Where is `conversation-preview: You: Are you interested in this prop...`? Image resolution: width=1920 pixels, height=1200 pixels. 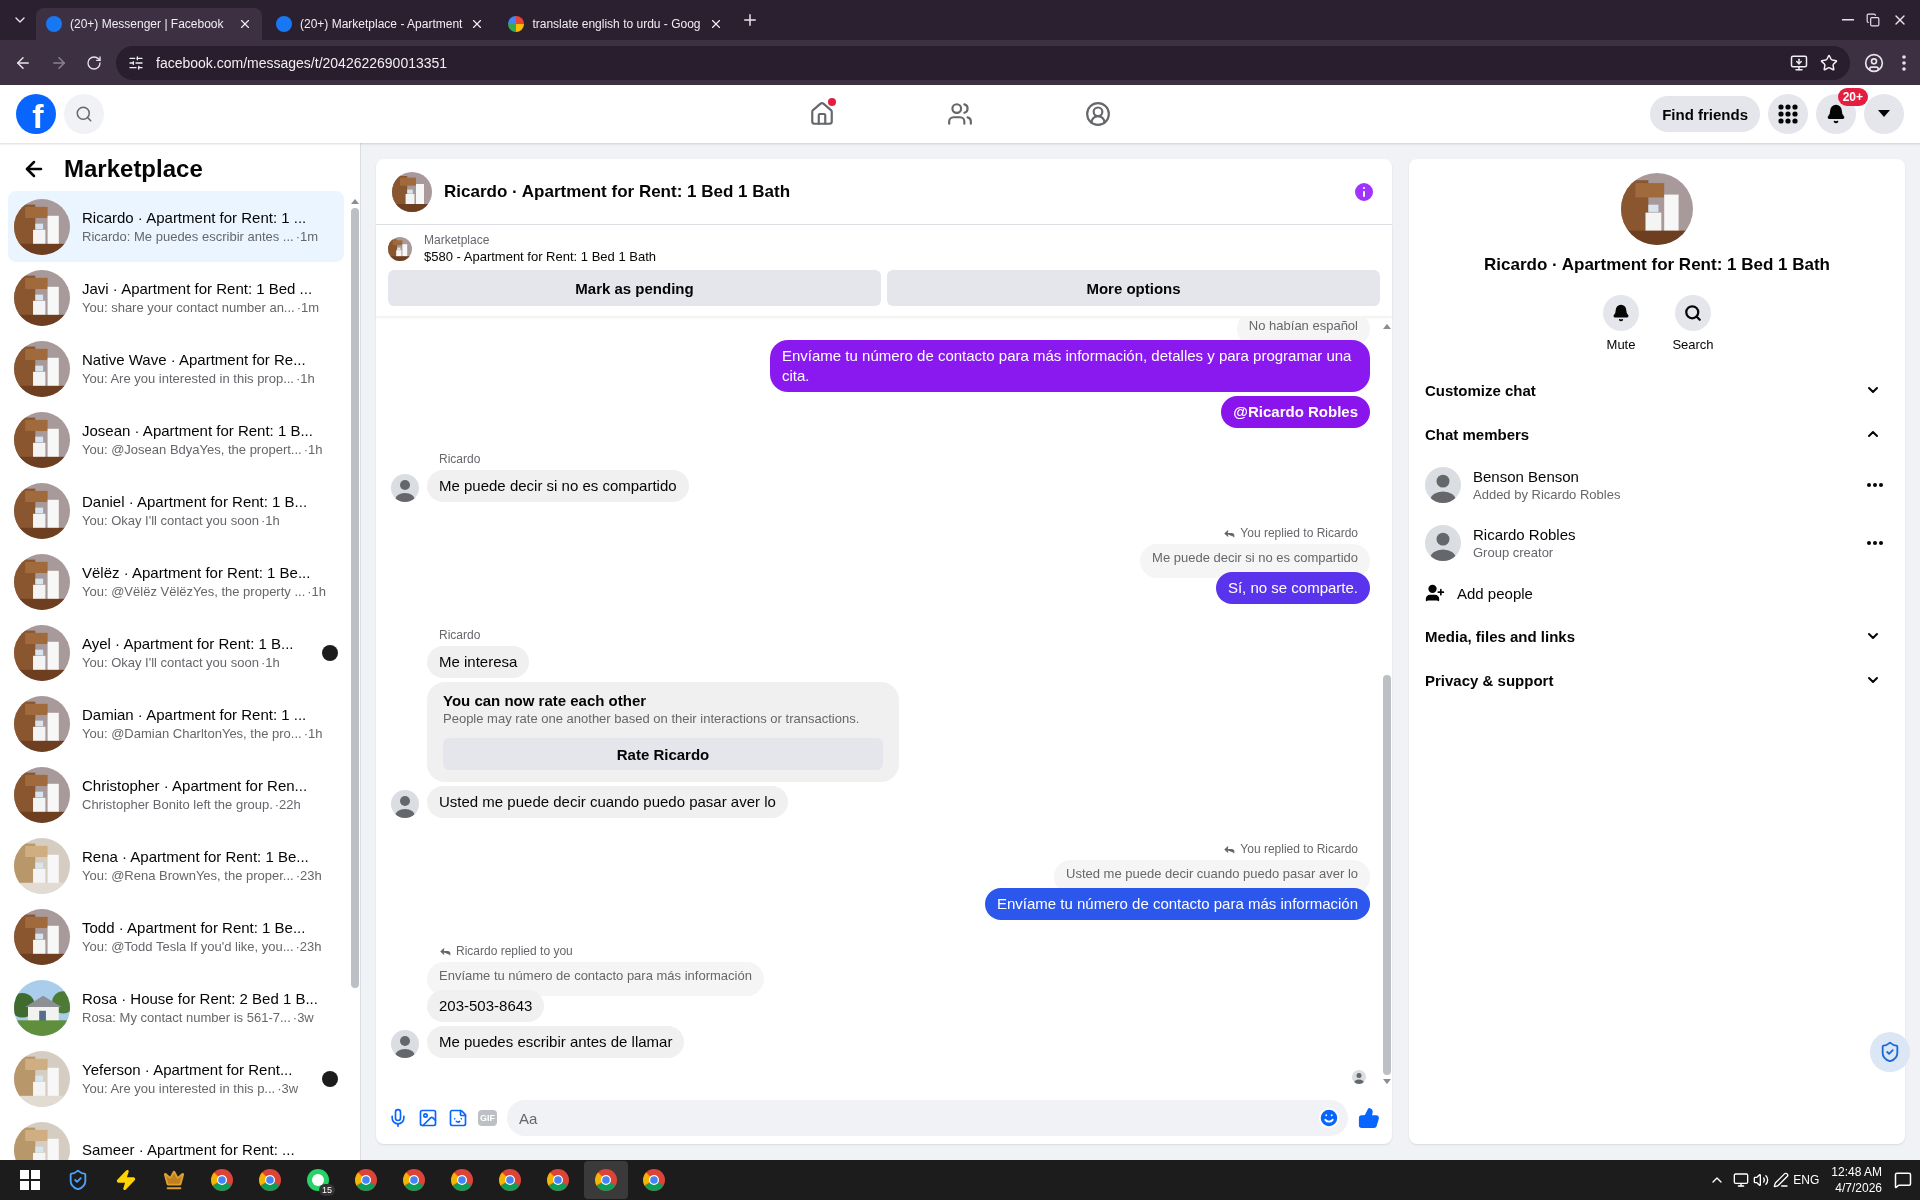
conversation-preview: You: Are you interested in this prop... is located at coordinates (188, 378).